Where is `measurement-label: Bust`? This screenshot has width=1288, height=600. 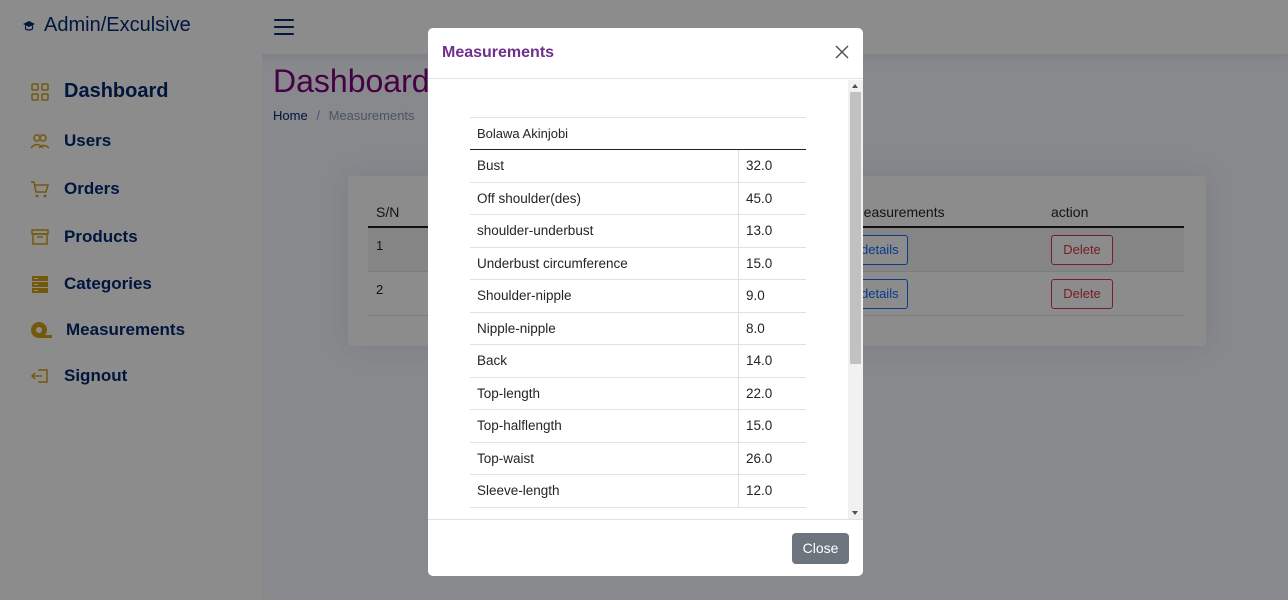 measurement-label: Bust is located at coordinates (604, 166).